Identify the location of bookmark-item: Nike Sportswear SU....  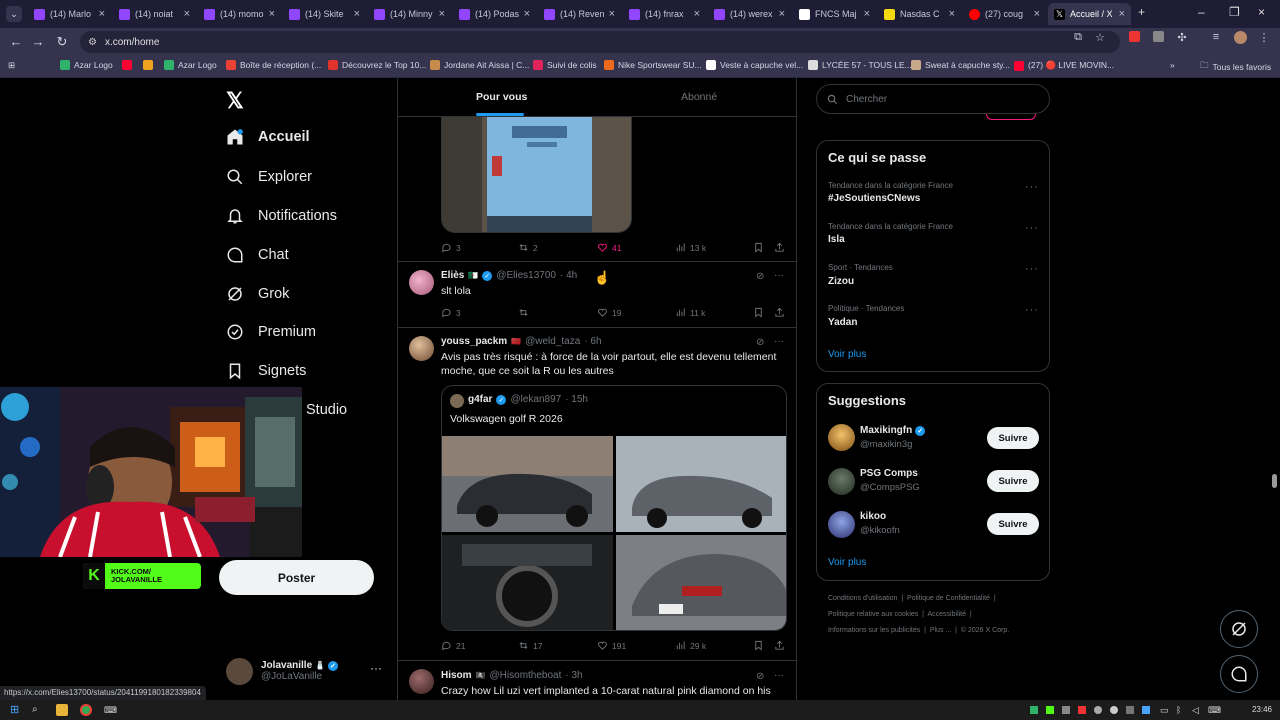
(653, 65).